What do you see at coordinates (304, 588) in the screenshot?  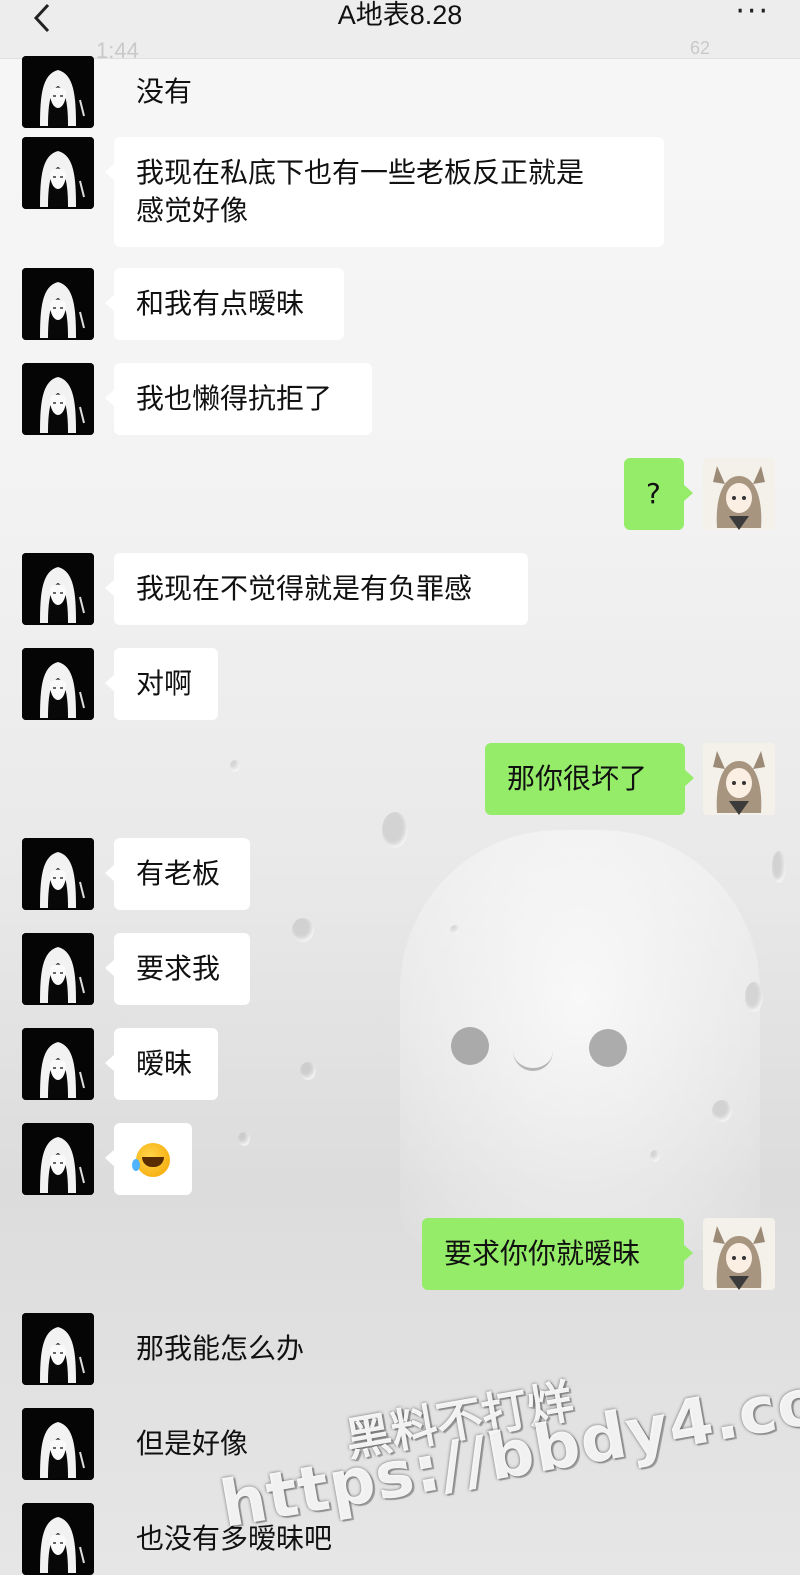 I see `message-text: 我现在不觉得就是有负罪感` at bounding box center [304, 588].